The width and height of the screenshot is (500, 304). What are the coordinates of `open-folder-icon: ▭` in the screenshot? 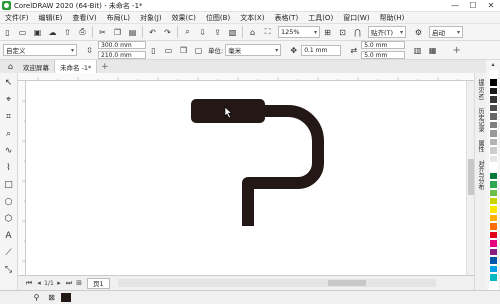 It's located at (22, 32).